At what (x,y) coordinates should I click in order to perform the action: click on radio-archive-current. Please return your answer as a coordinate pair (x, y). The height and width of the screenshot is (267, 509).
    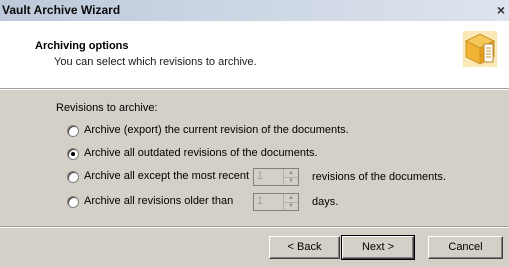
    Looking at the image, I should click on (73, 131).